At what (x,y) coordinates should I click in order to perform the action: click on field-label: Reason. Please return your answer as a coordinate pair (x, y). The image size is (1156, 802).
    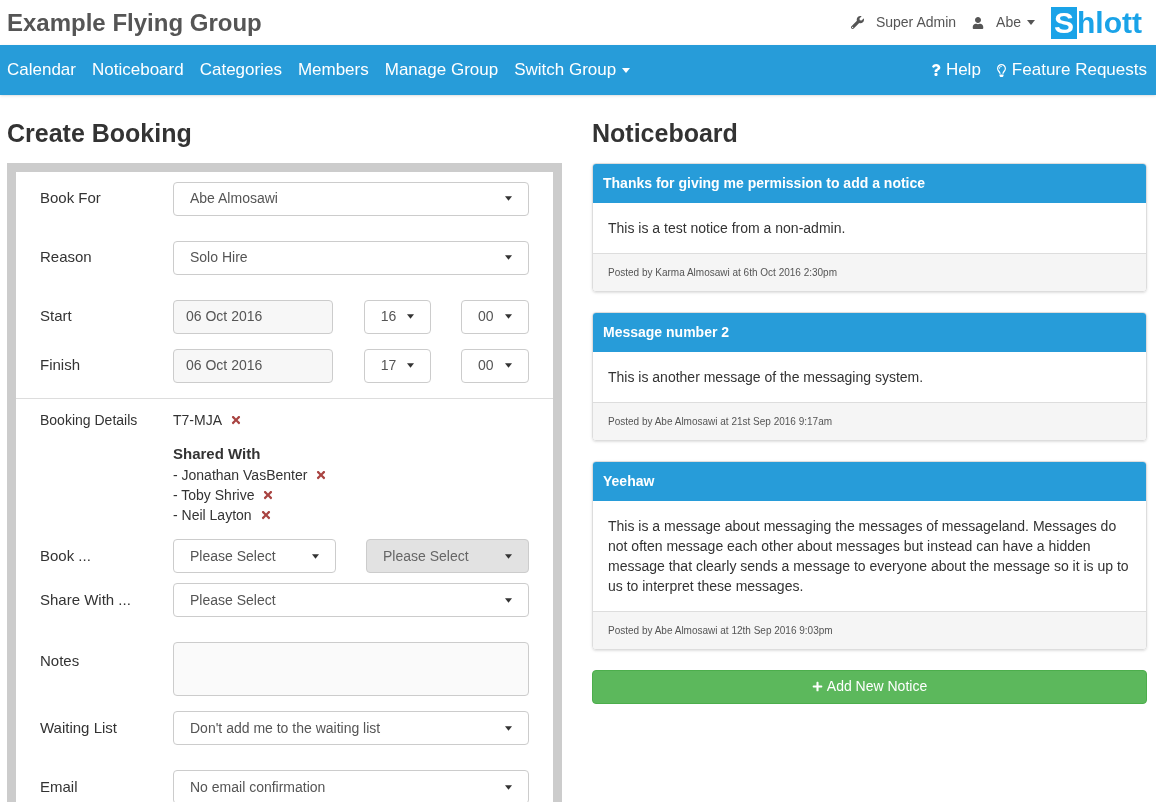
    Looking at the image, I should click on (66, 257).